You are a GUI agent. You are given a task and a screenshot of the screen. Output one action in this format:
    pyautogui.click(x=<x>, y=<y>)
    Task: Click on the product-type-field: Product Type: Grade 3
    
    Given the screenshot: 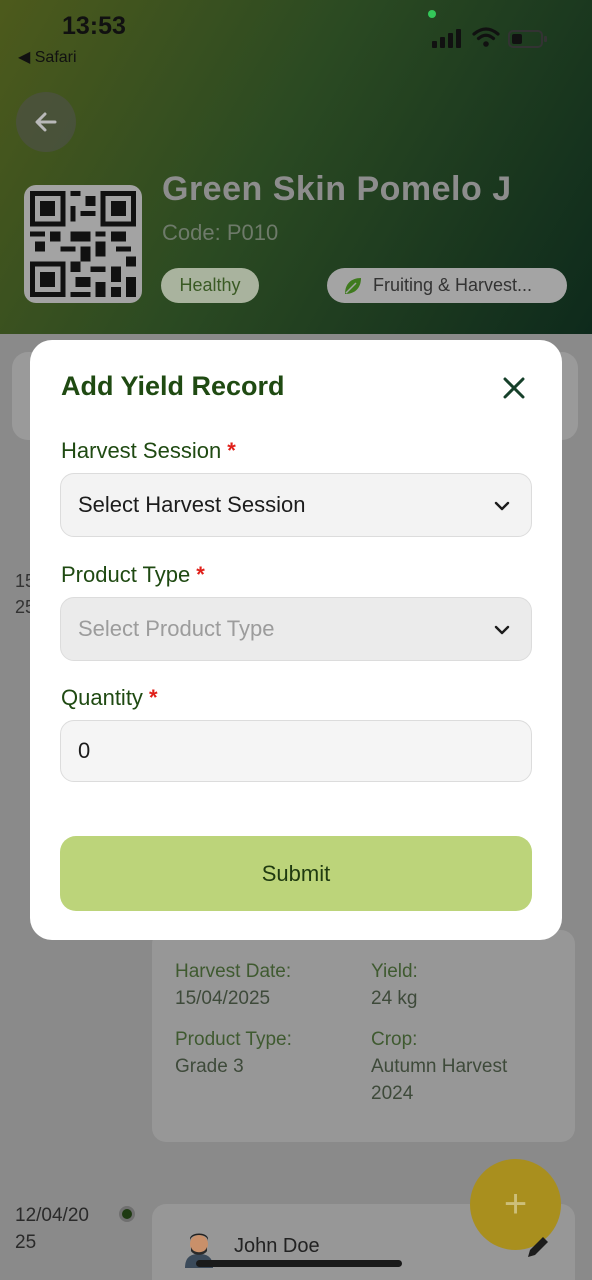 What is the action you would take?
    pyautogui.click(x=233, y=1053)
    